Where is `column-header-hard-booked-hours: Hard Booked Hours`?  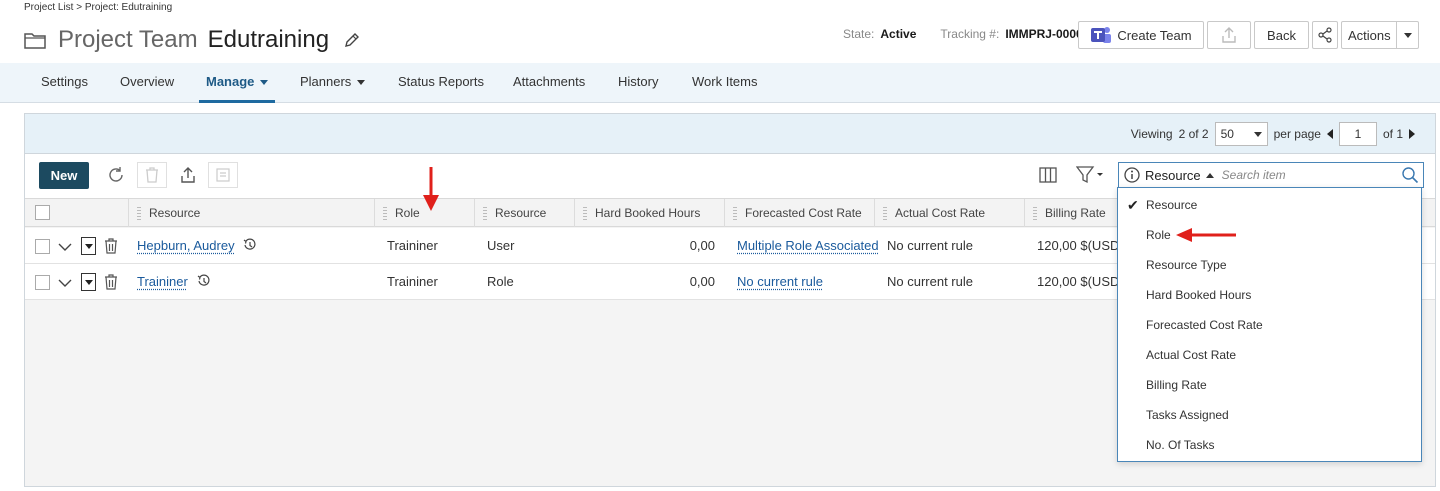 column-header-hard-booked-hours: Hard Booked Hours is located at coordinates (649, 213).